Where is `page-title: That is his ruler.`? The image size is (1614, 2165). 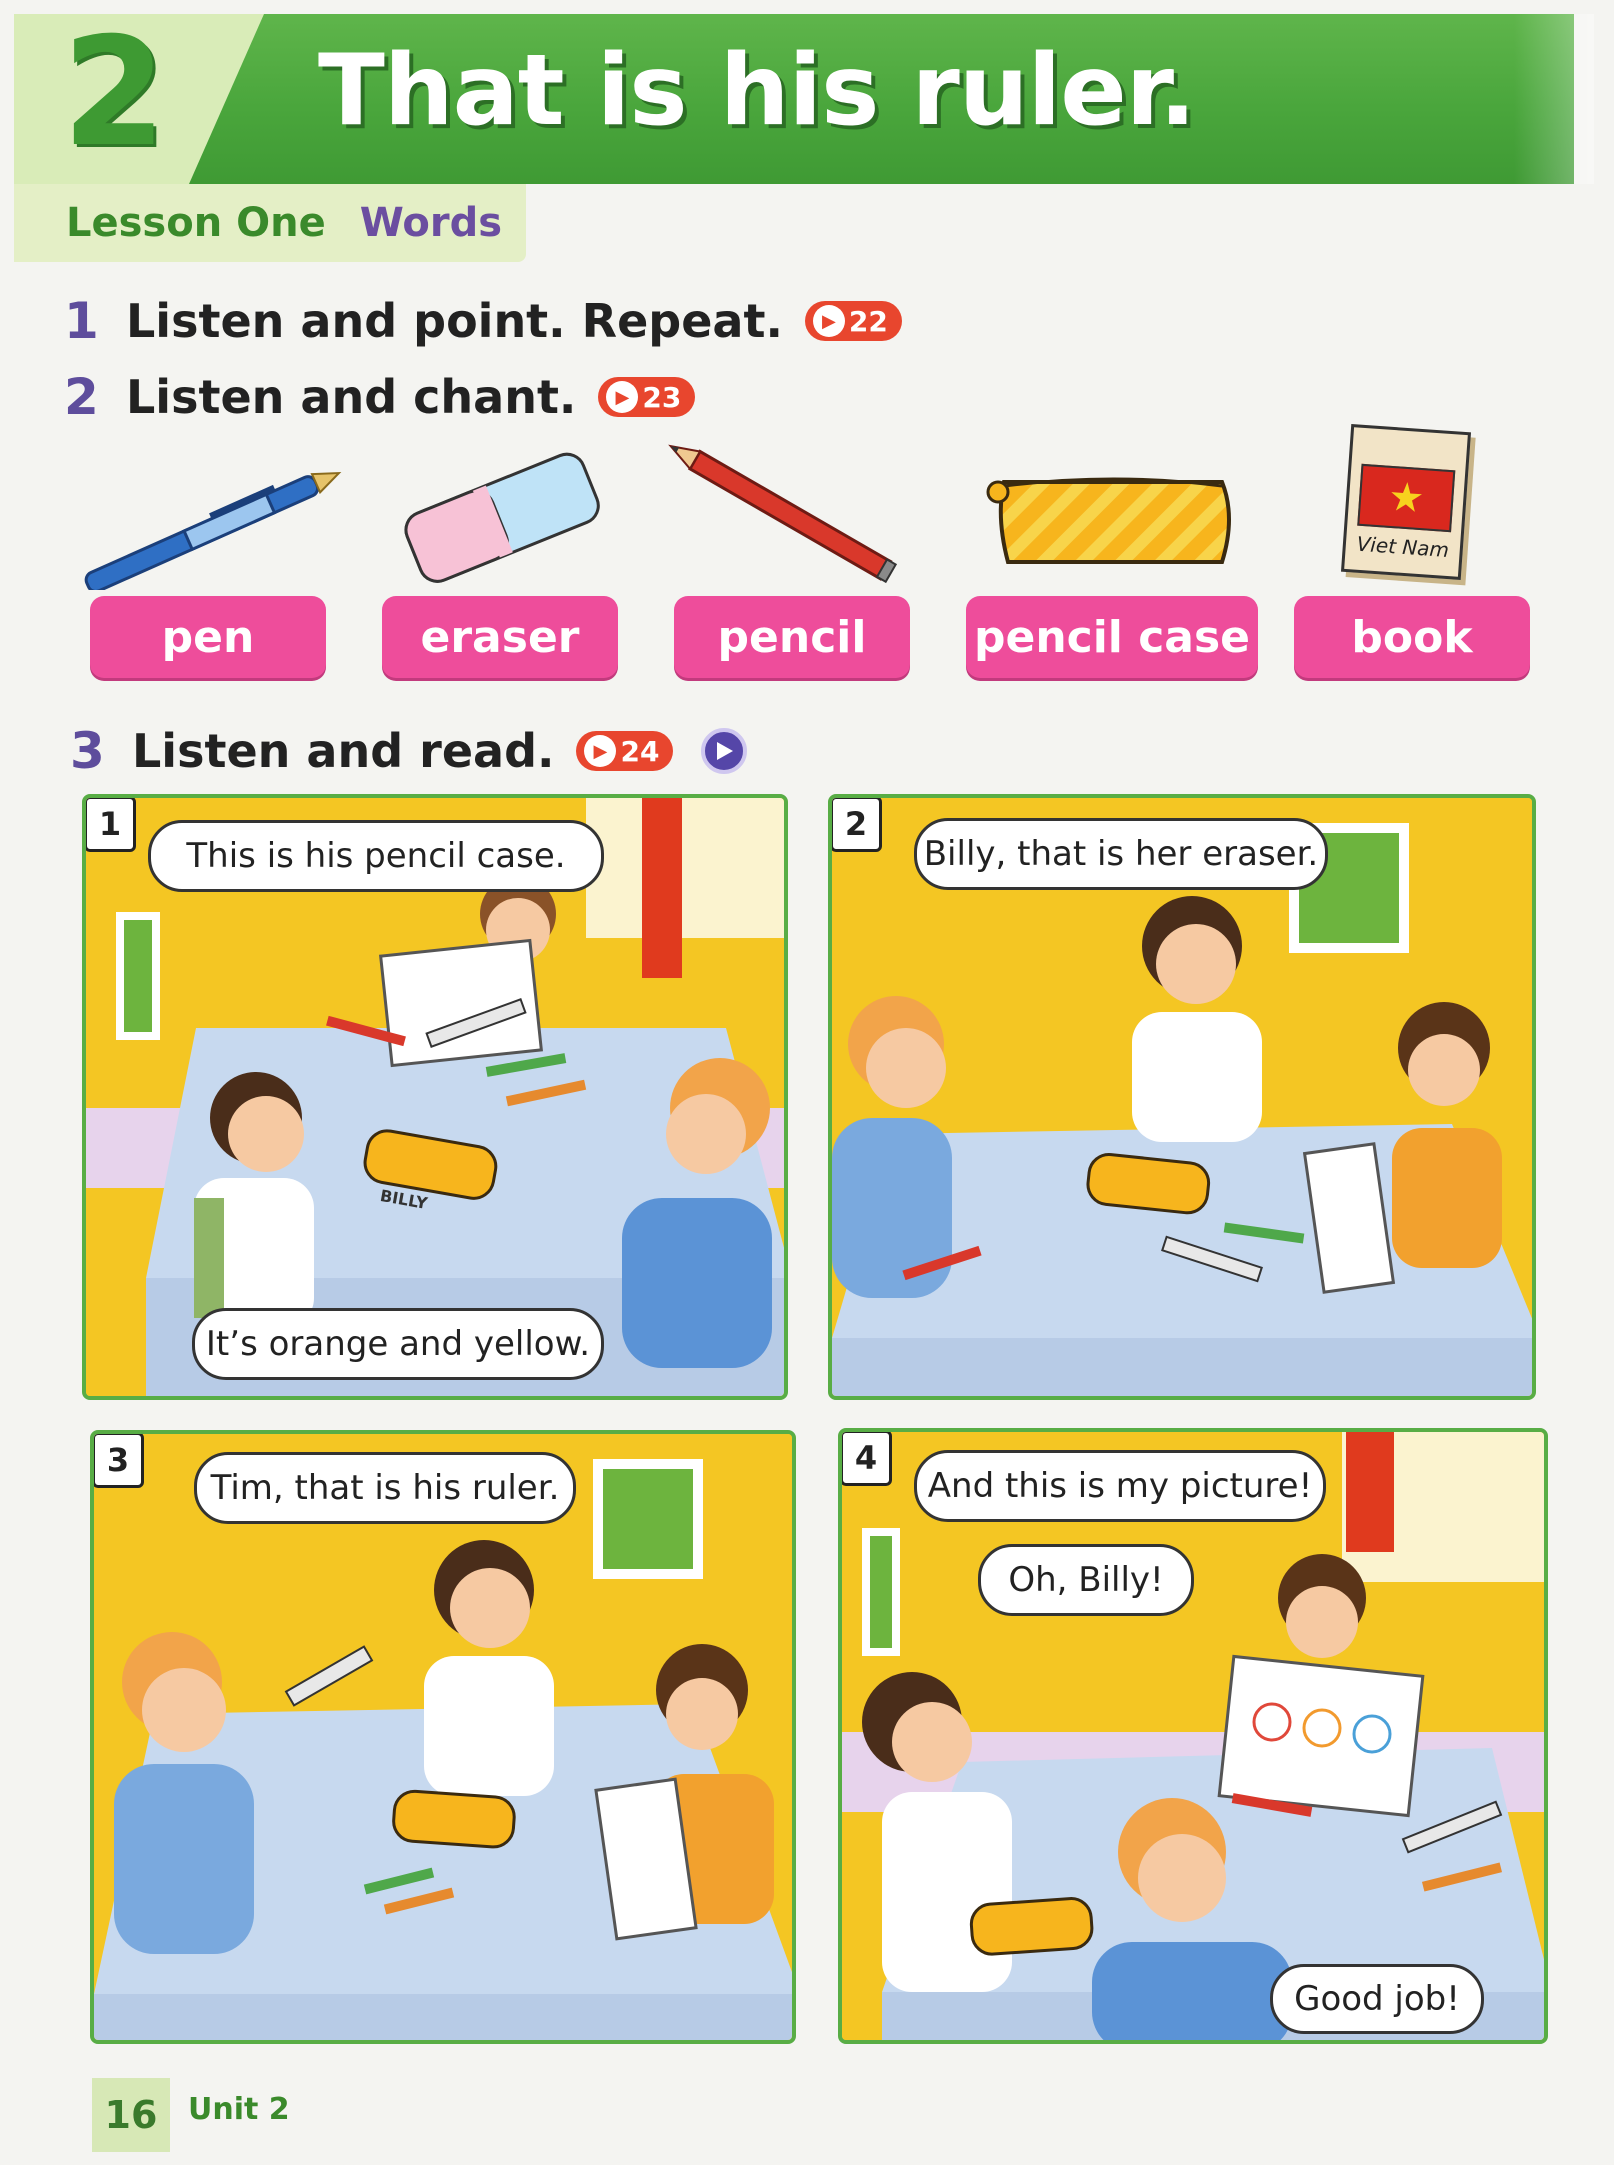
page-title: That is his ruler. is located at coordinates (757, 91).